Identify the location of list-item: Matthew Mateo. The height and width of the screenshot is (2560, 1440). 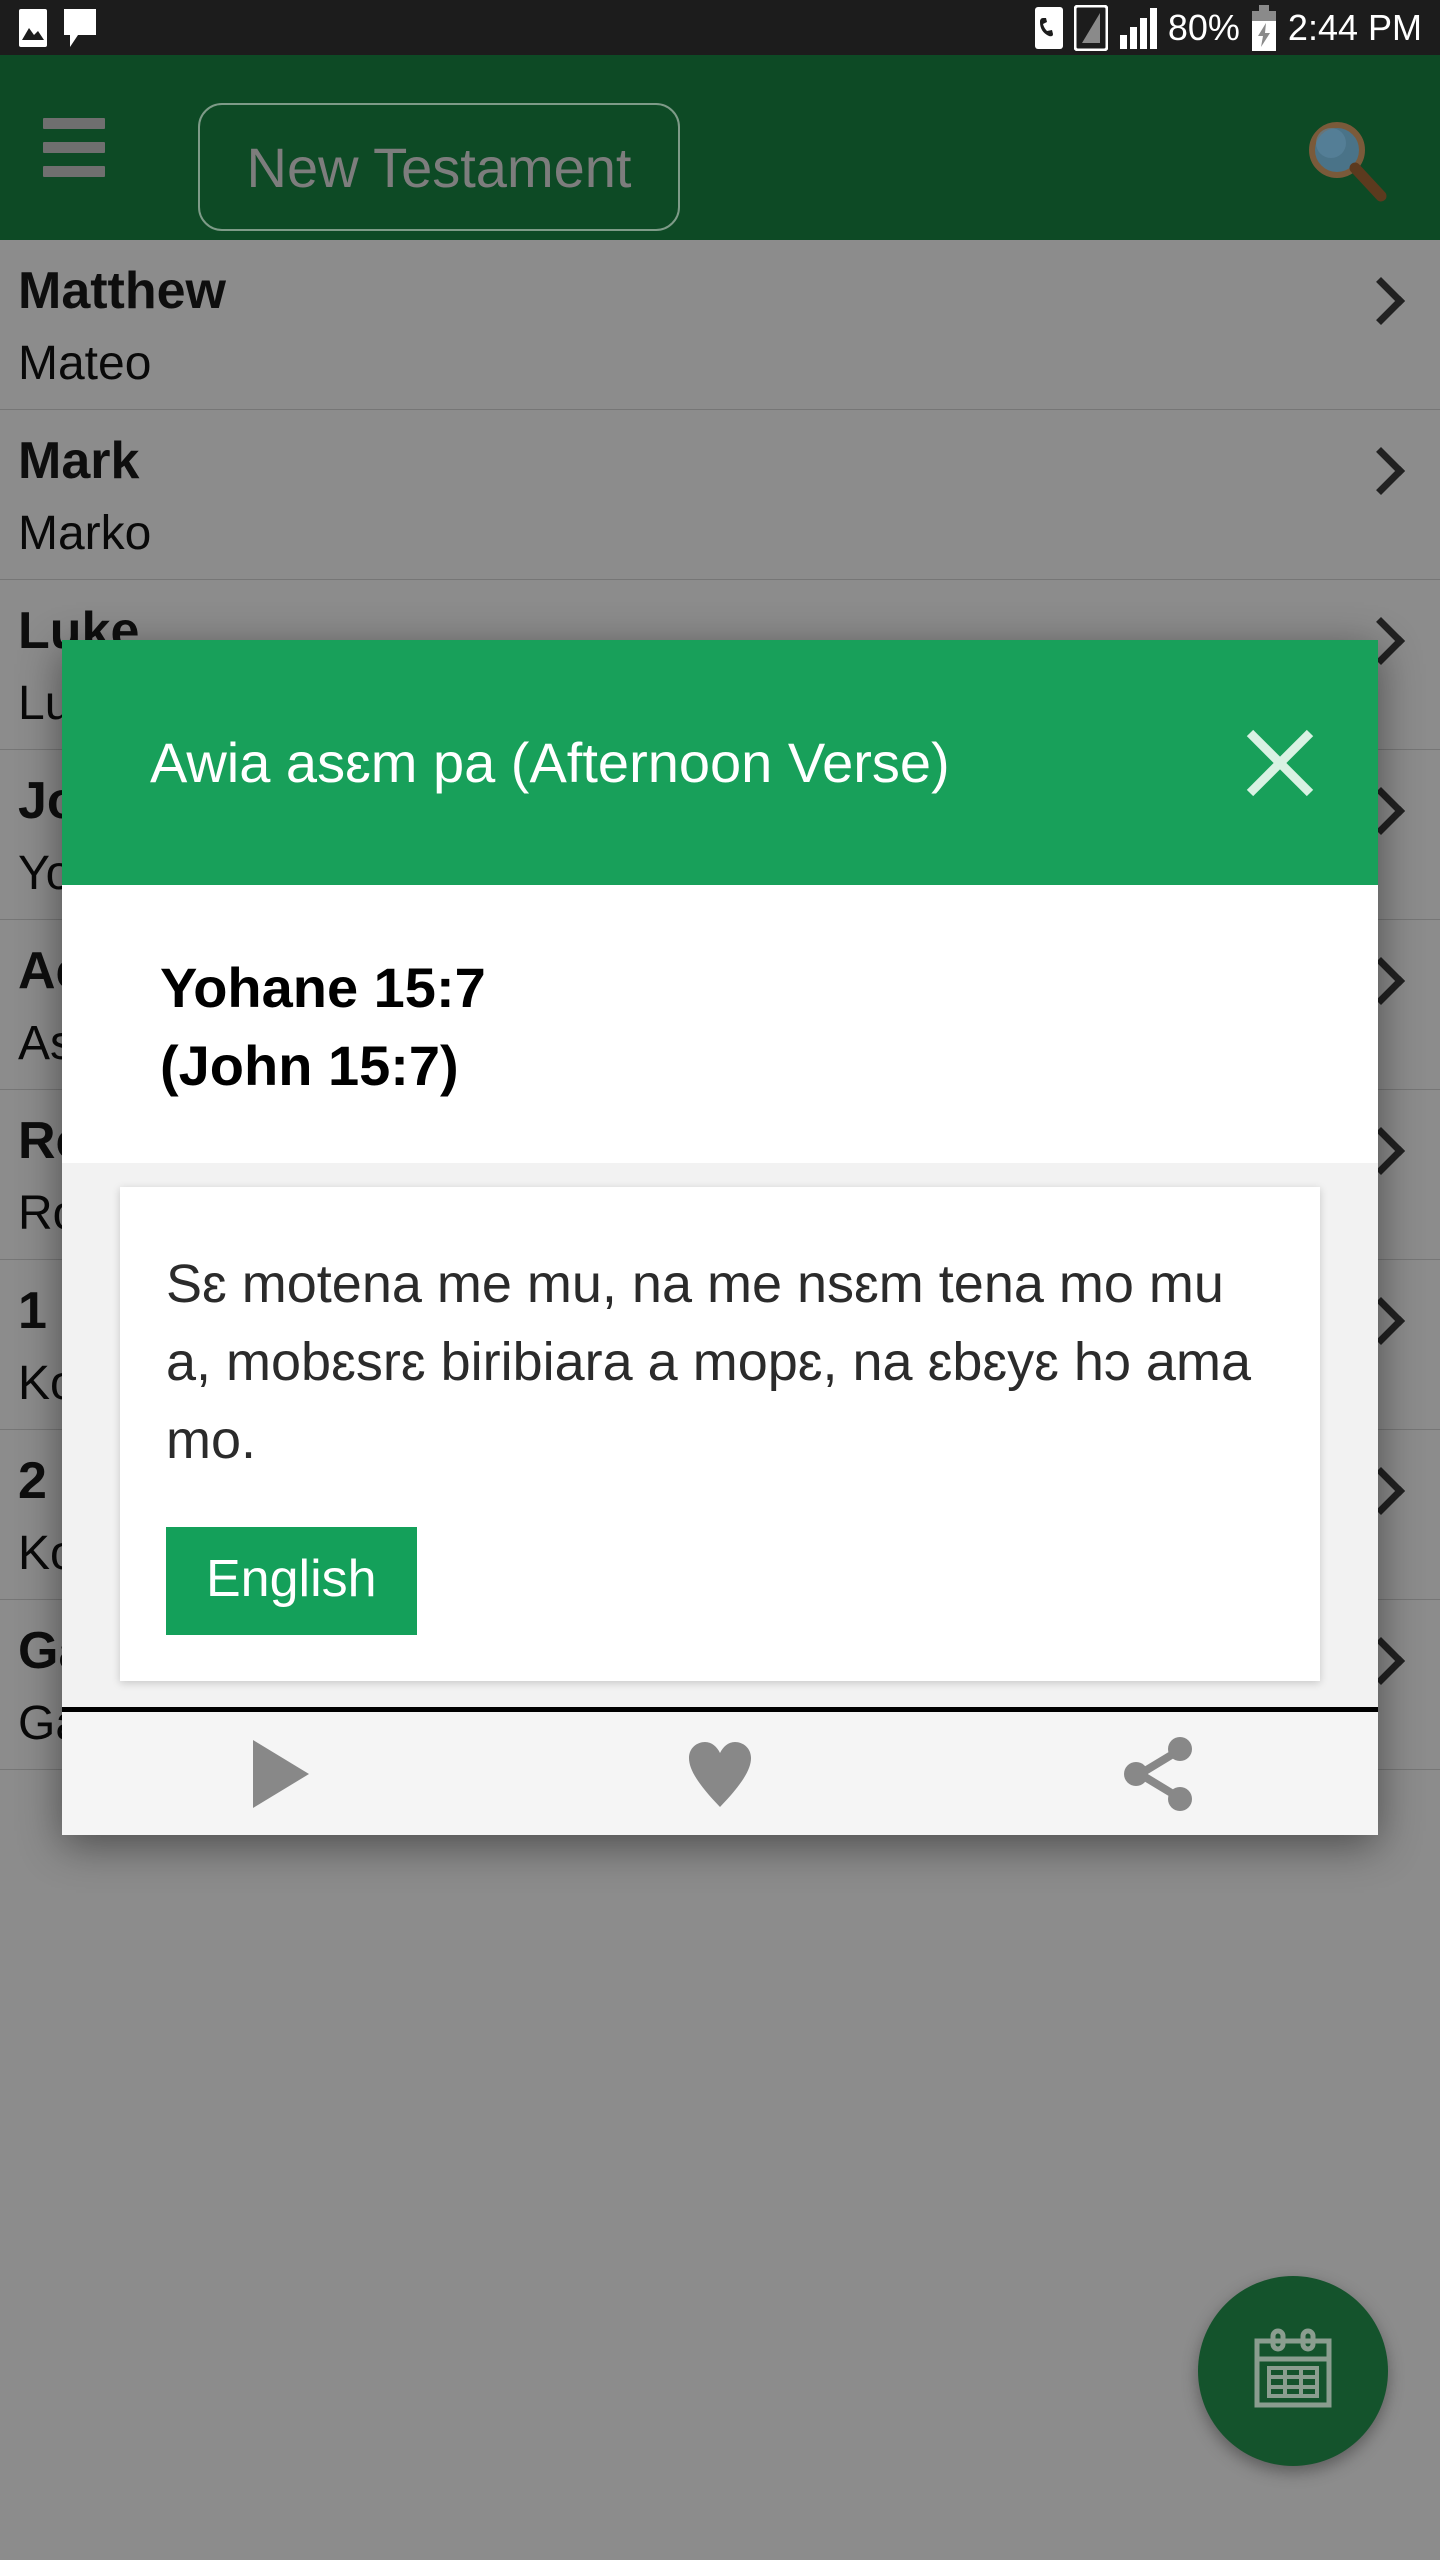
(720, 325).